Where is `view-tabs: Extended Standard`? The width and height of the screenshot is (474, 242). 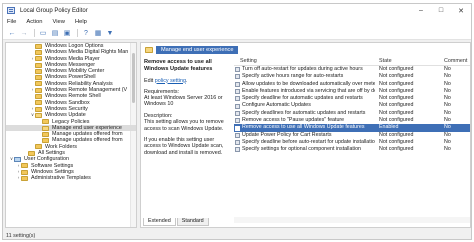
view-tabs: Extended Standard is located at coordinates (176, 221).